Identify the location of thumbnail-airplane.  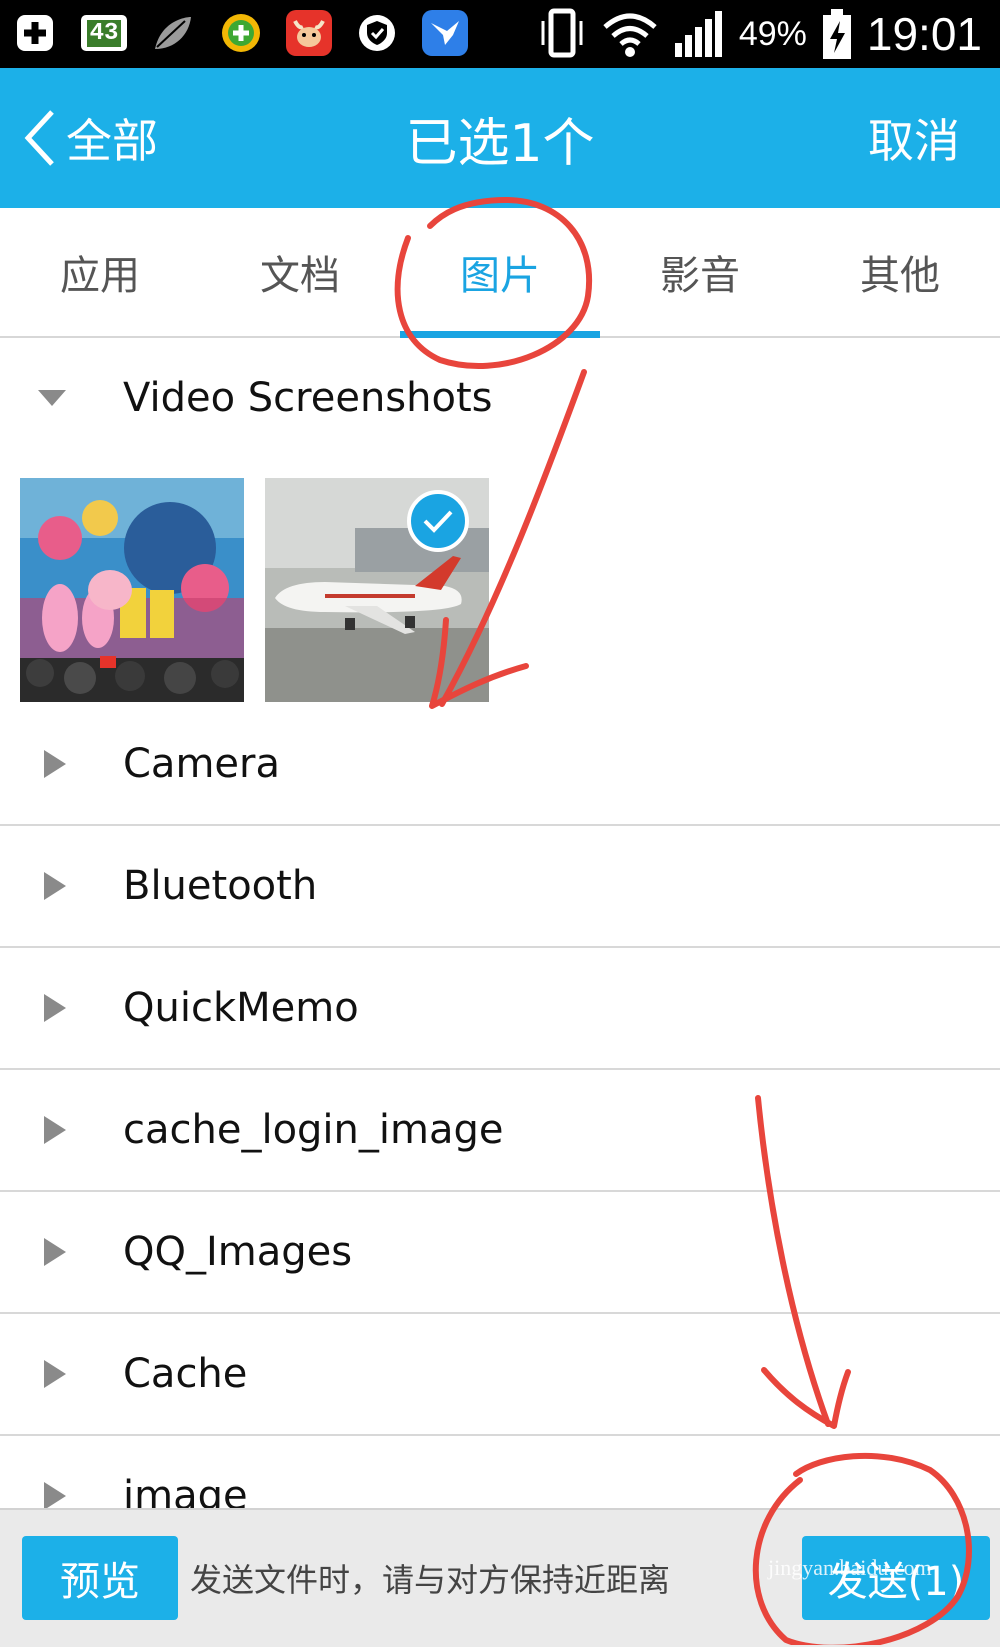
(377, 590).